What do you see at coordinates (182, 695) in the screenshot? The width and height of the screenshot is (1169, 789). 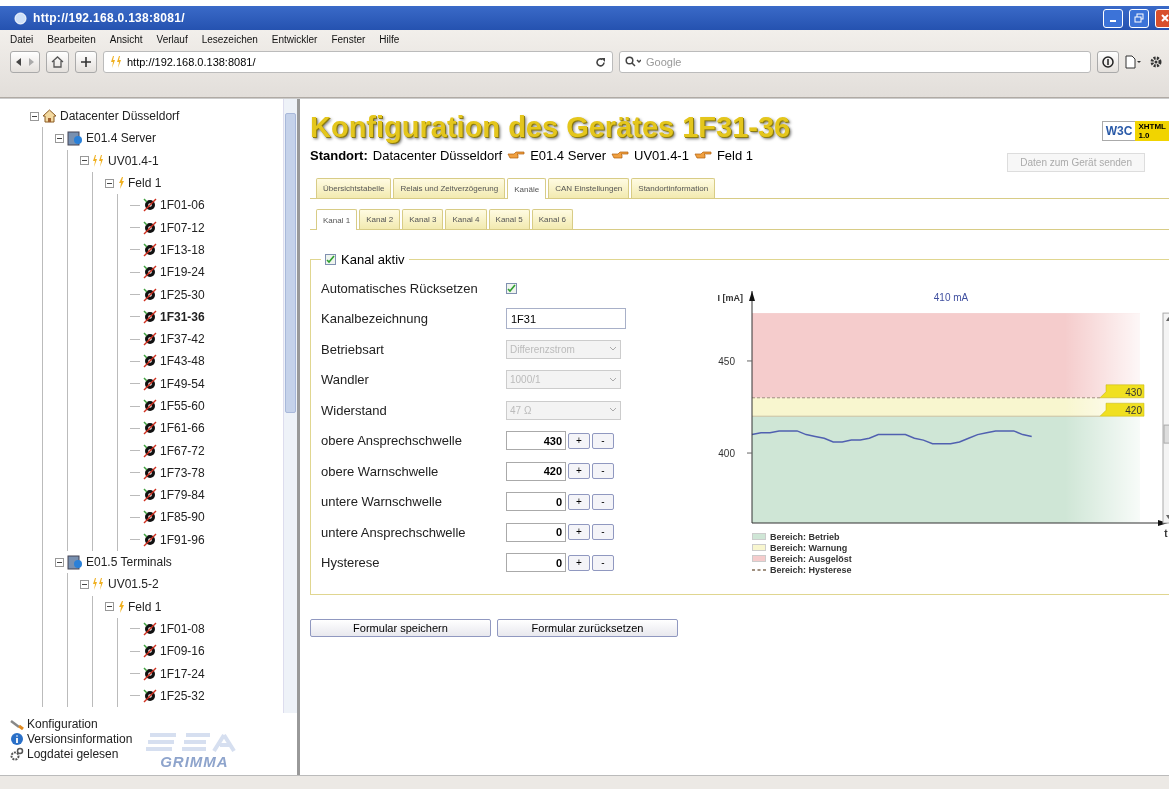 I see `tree-item: 1F25-32` at bounding box center [182, 695].